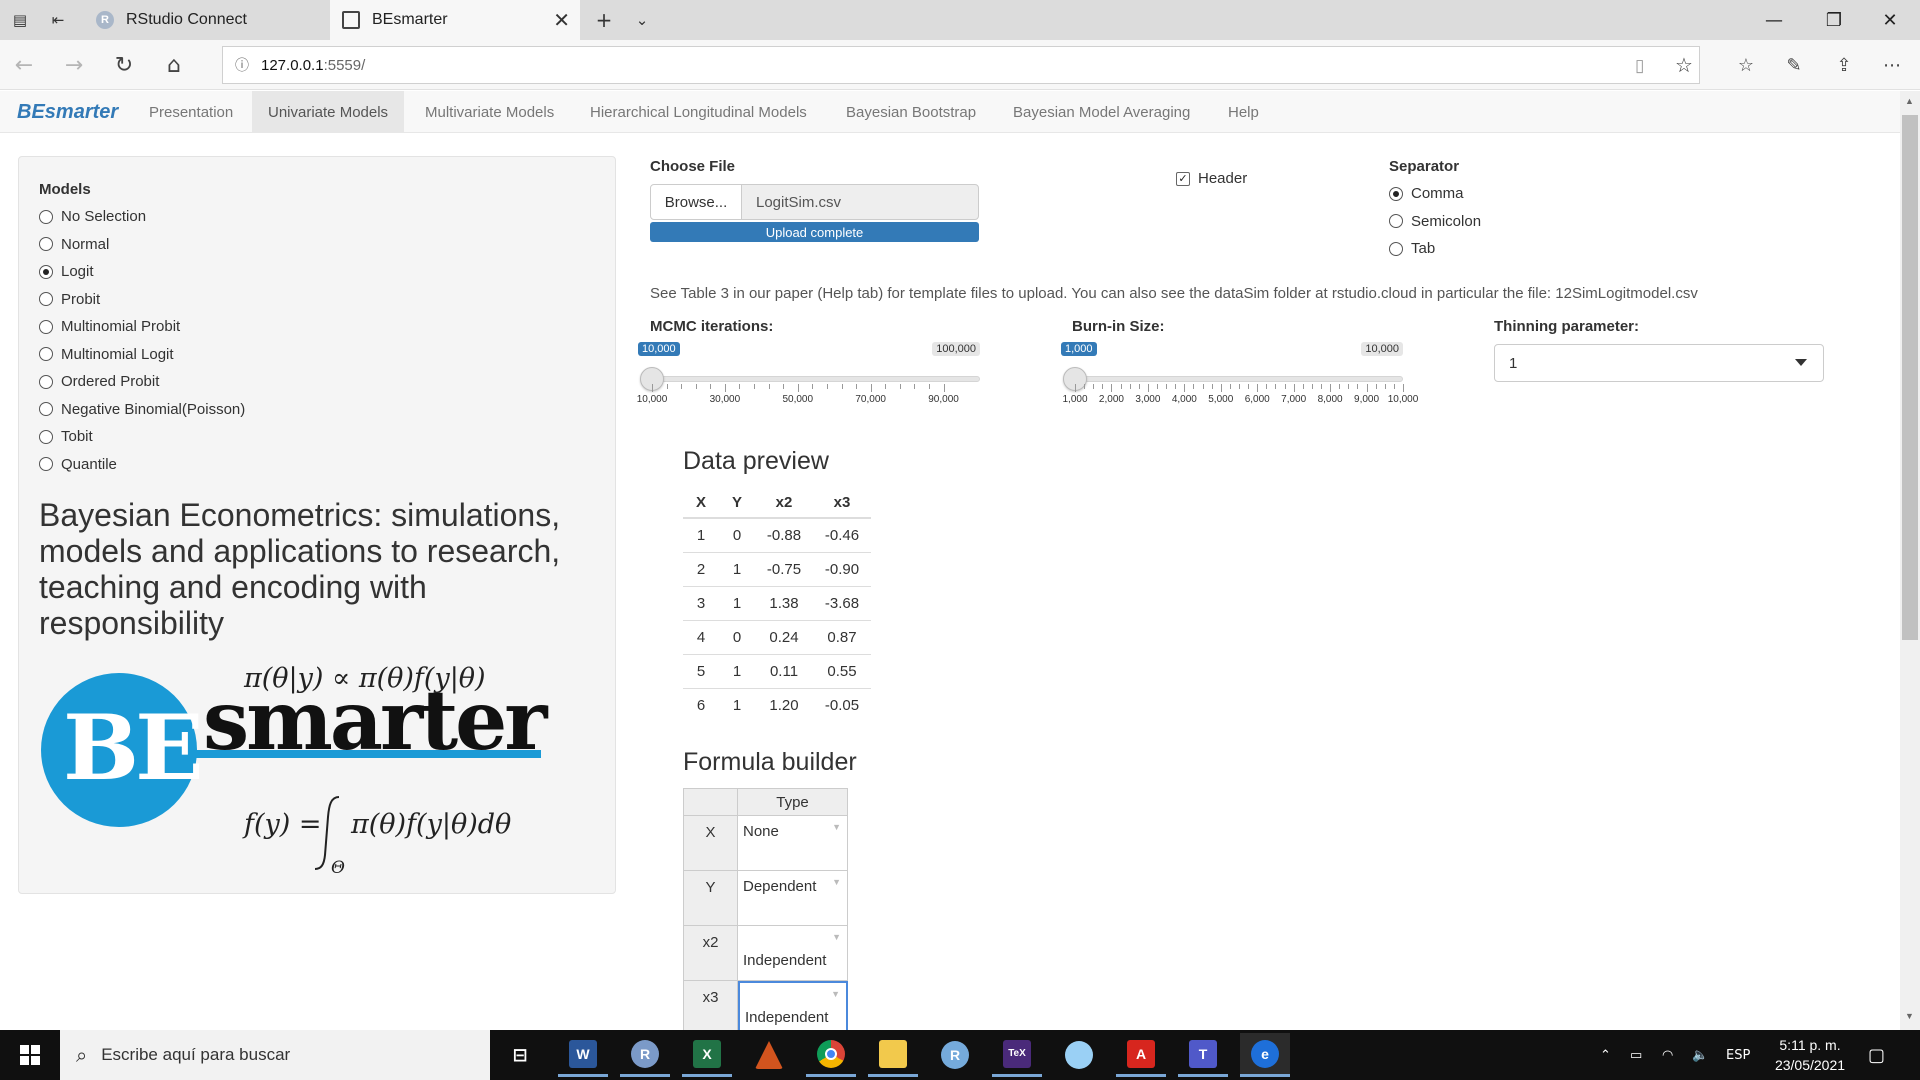 The height and width of the screenshot is (1080, 1920). Describe the element at coordinates (1834, 20) in the screenshot. I see `restore-icon: ❐` at that location.